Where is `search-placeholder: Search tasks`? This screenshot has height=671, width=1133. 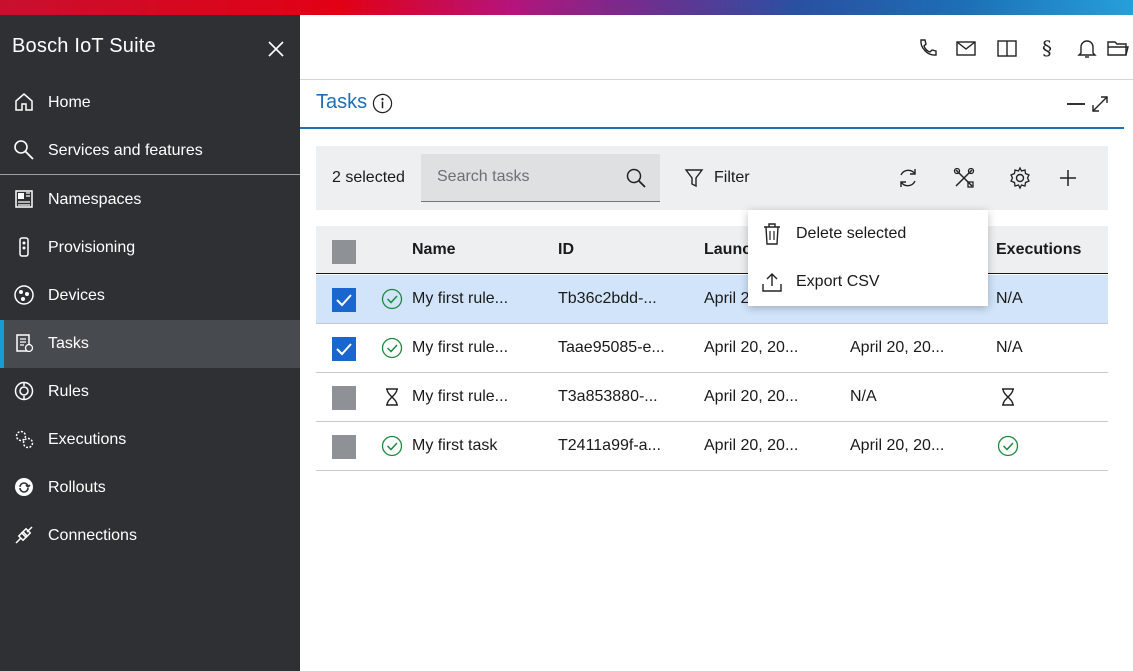
search-placeholder: Search tasks is located at coordinates (483, 176).